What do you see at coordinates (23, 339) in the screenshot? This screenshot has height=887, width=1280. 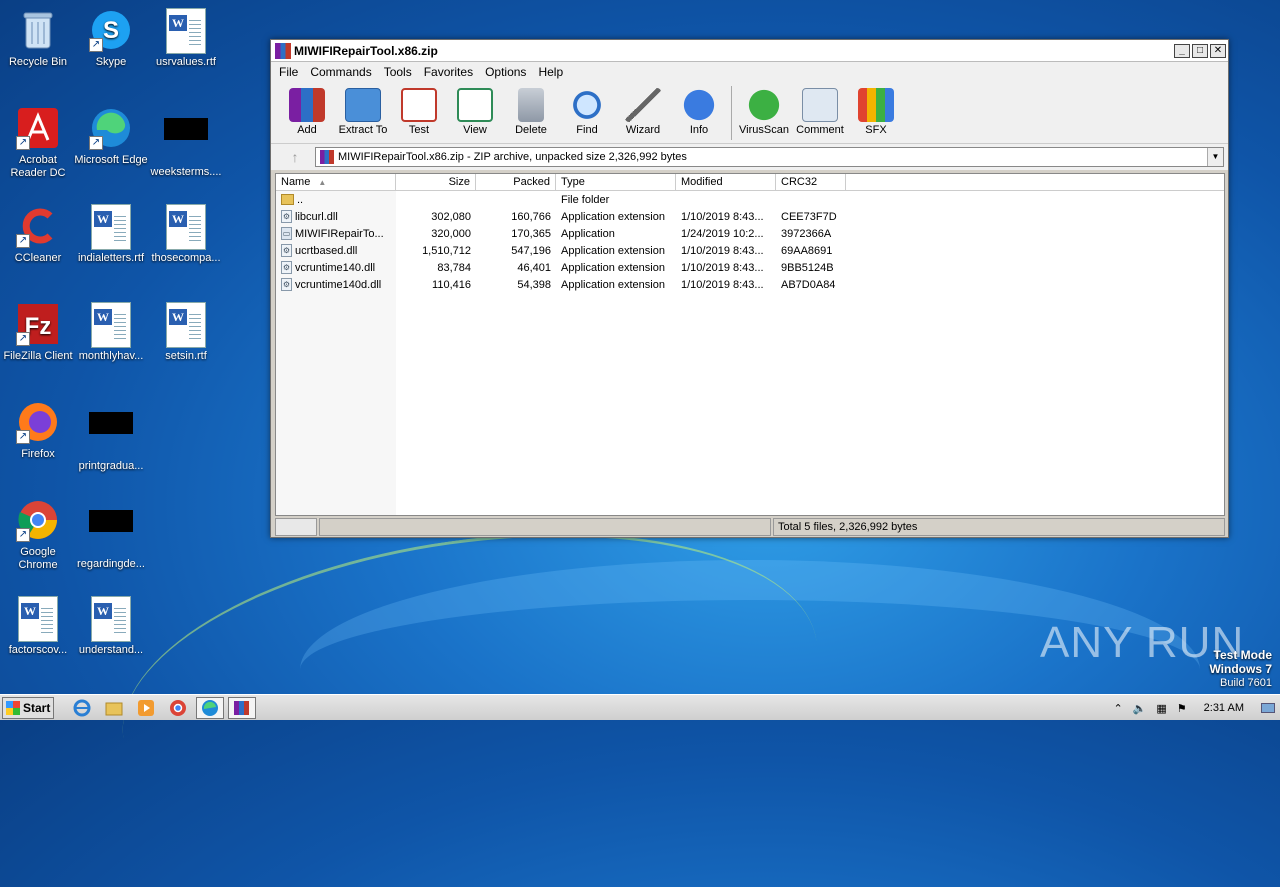 I see `shortcut-arrow-icon: ↗` at bounding box center [23, 339].